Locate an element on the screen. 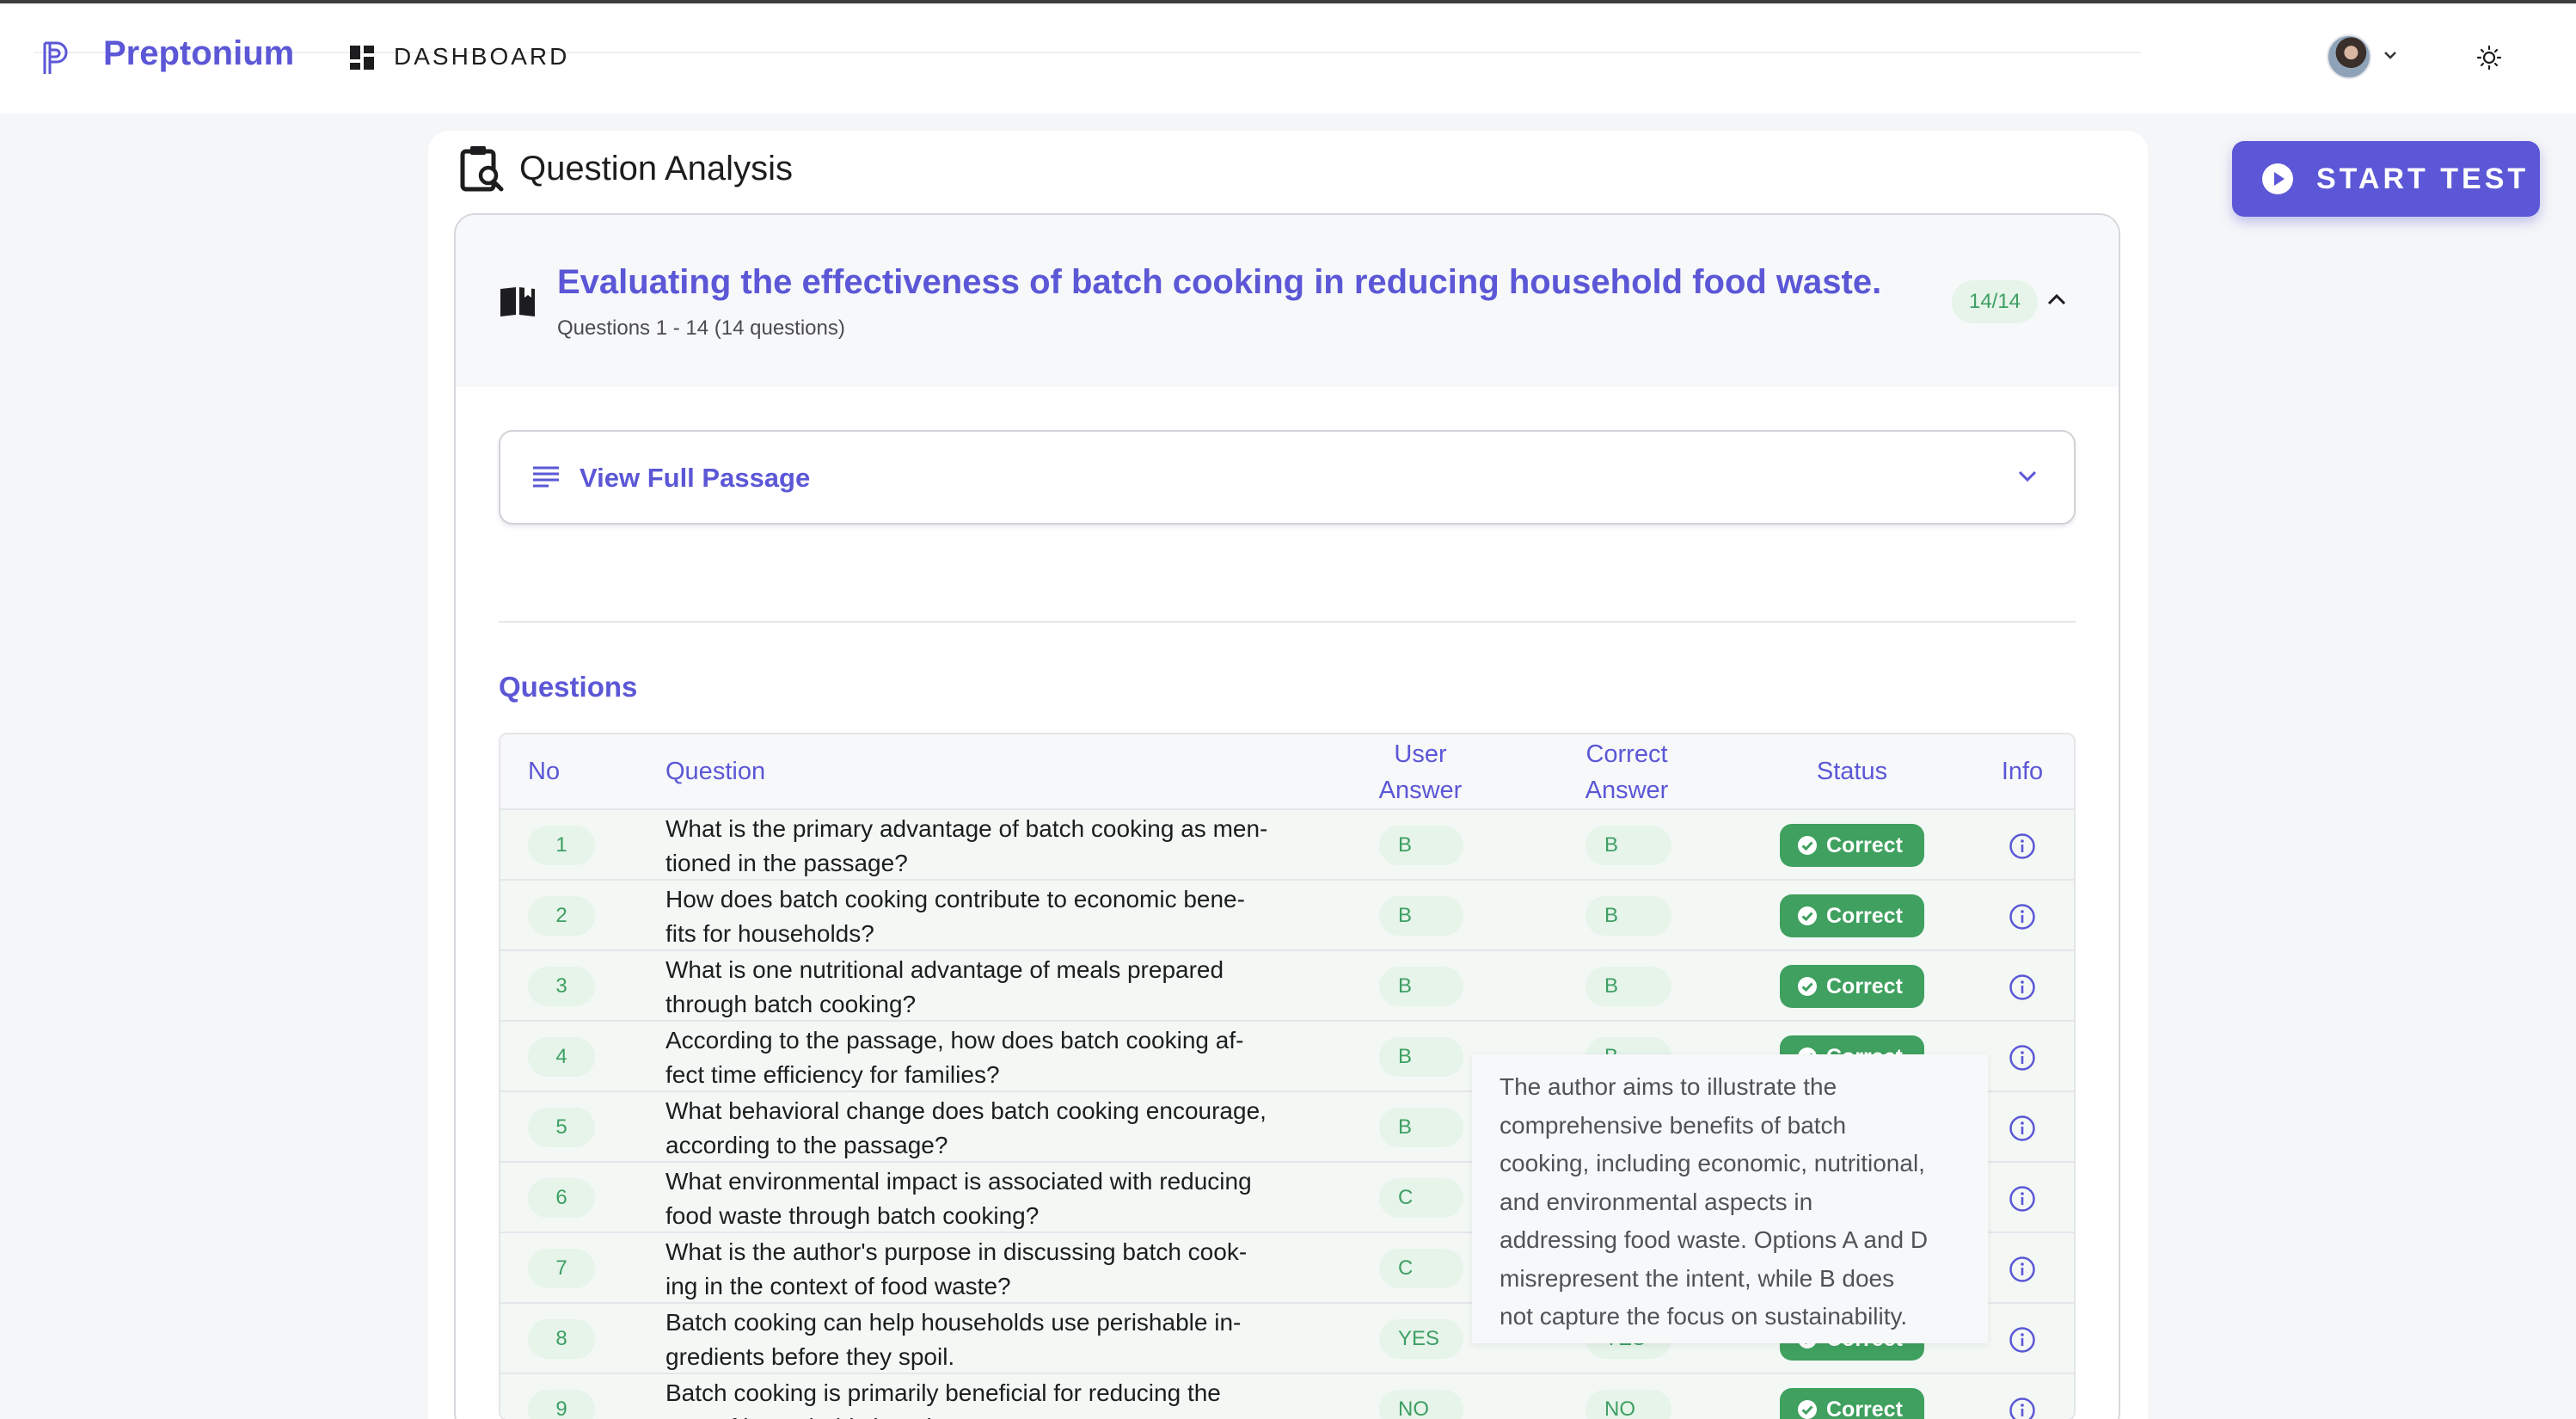 Image resolution: width=2576 pixels, height=1419 pixels. user-answer-badge: NO is located at coordinates (1421, 1405).